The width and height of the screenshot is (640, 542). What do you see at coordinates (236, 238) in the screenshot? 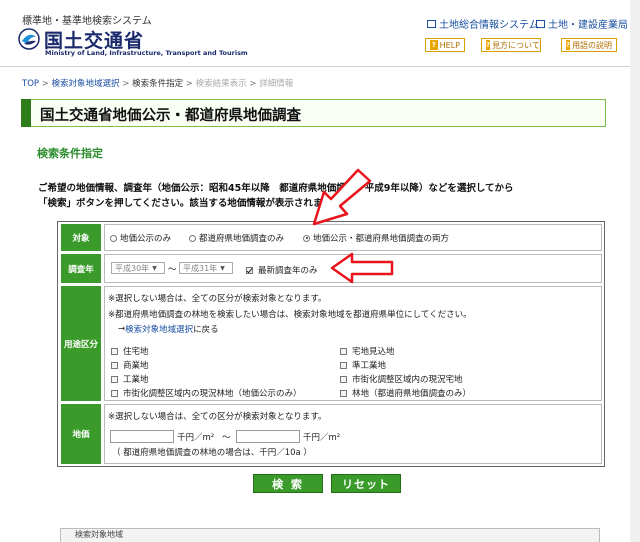
I see `radio-chosa-only: 都道府県地価調査のみ` at bounding box center [236, 238].